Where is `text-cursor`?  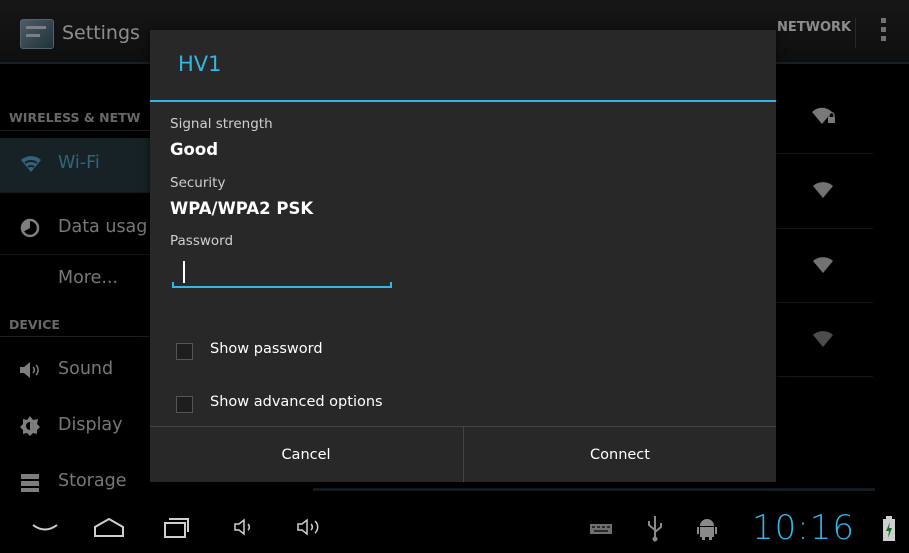 text-cursor is located at coordinates (184, 272).